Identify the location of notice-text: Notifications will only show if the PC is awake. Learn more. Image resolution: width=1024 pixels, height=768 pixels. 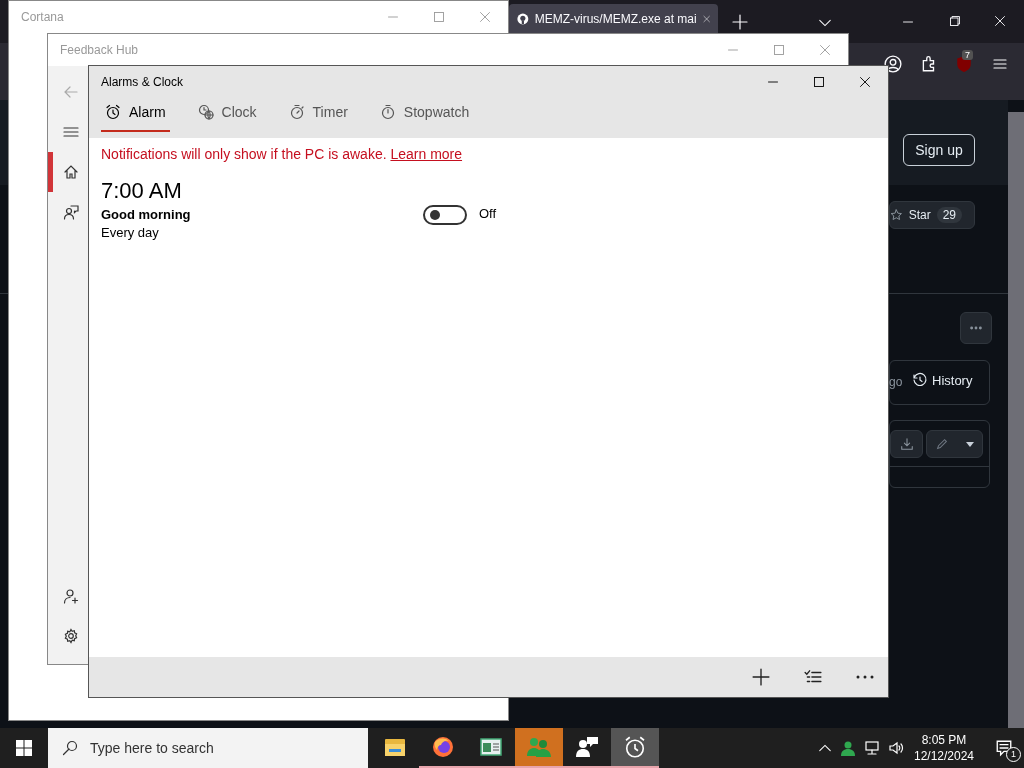
(282, 154).